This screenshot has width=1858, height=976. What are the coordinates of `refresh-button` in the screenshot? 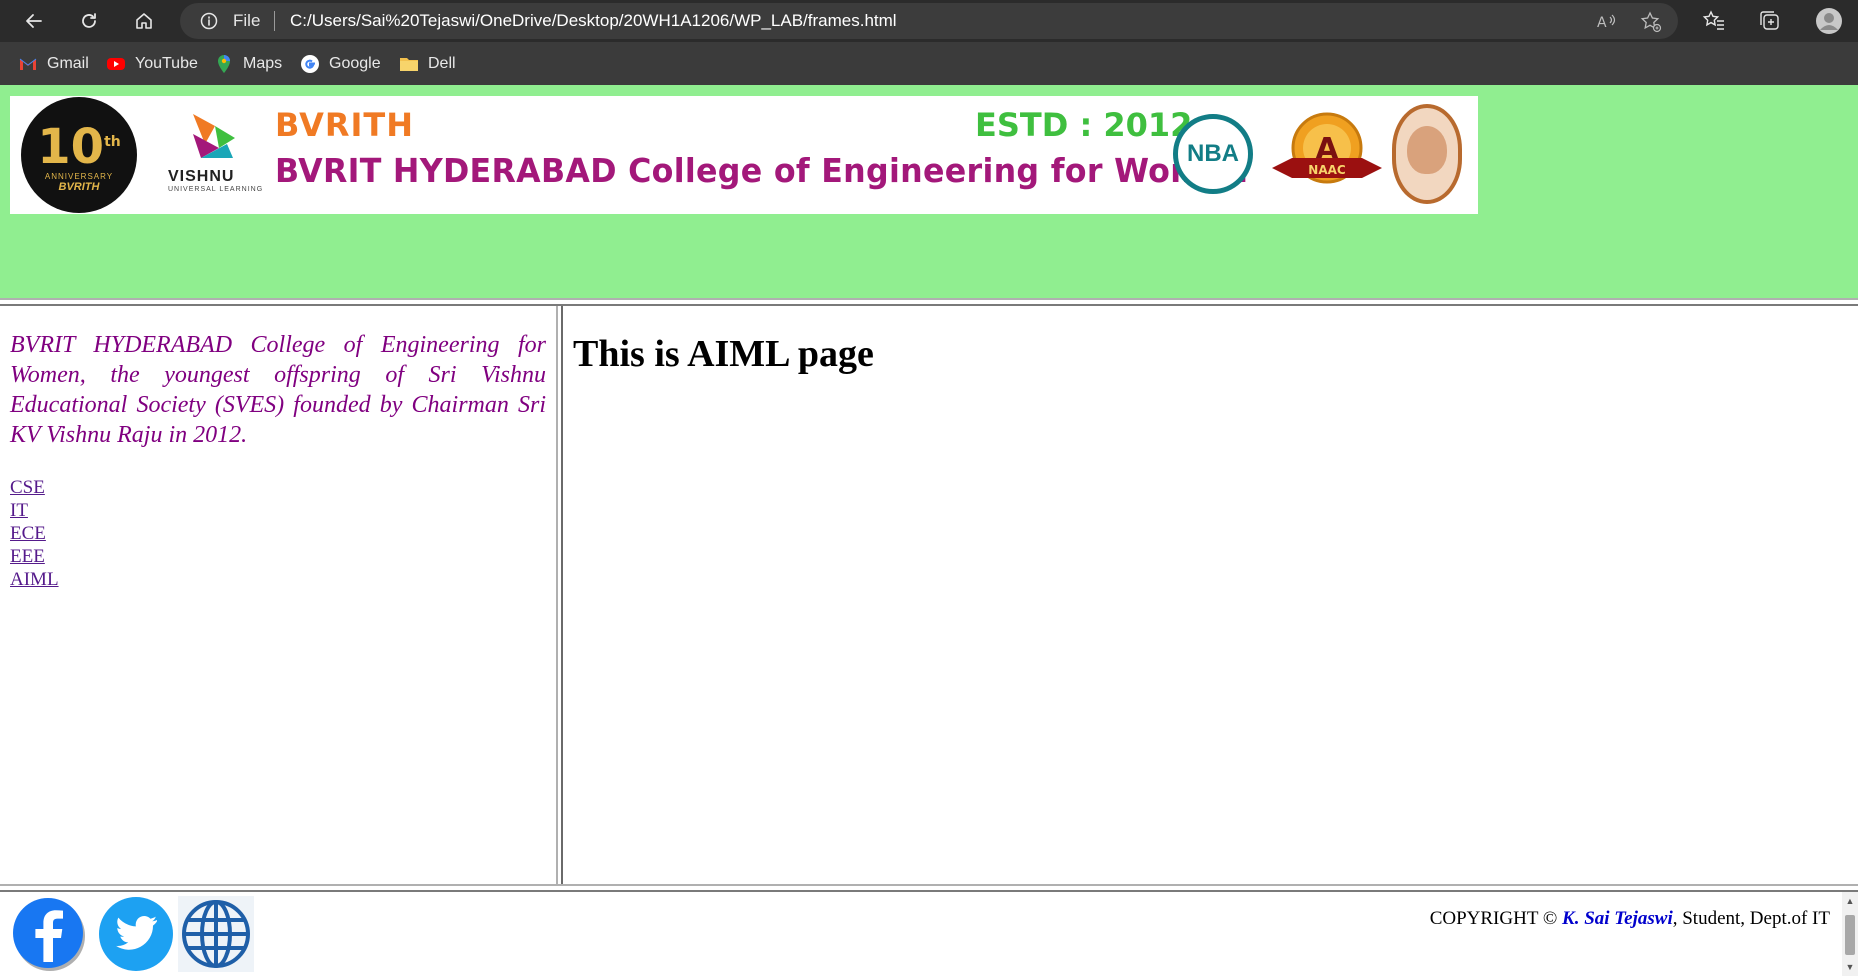 It's located at (89, 21).